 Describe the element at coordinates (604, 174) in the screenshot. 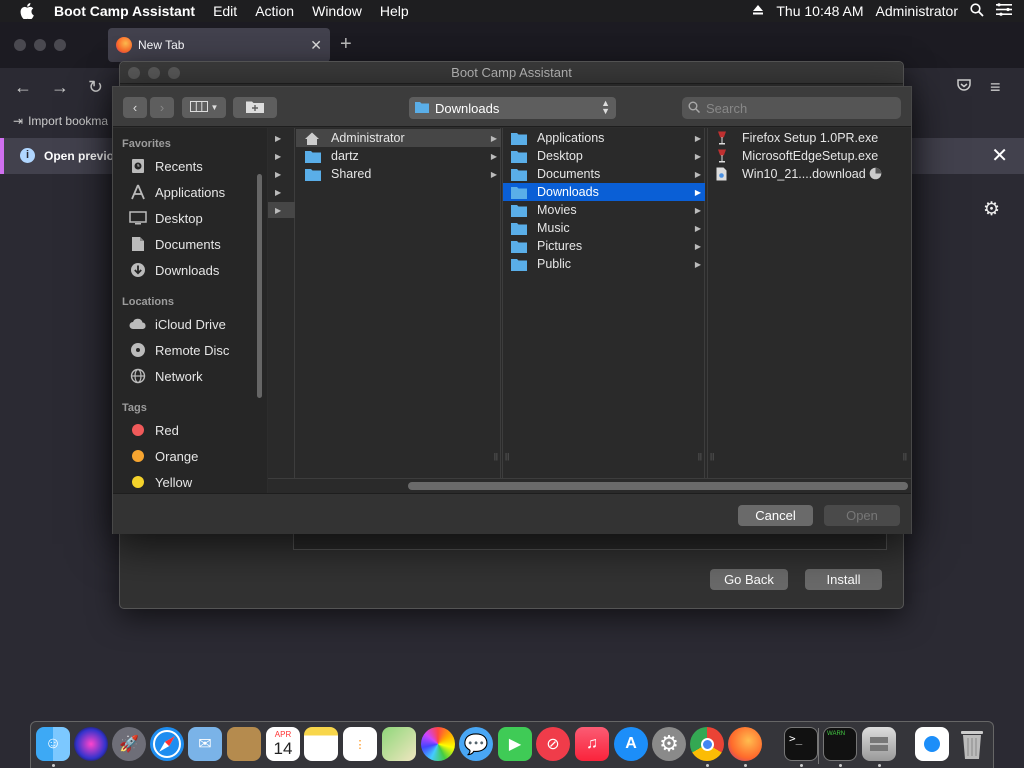

I see `list-item: Documents ▶` at that location.